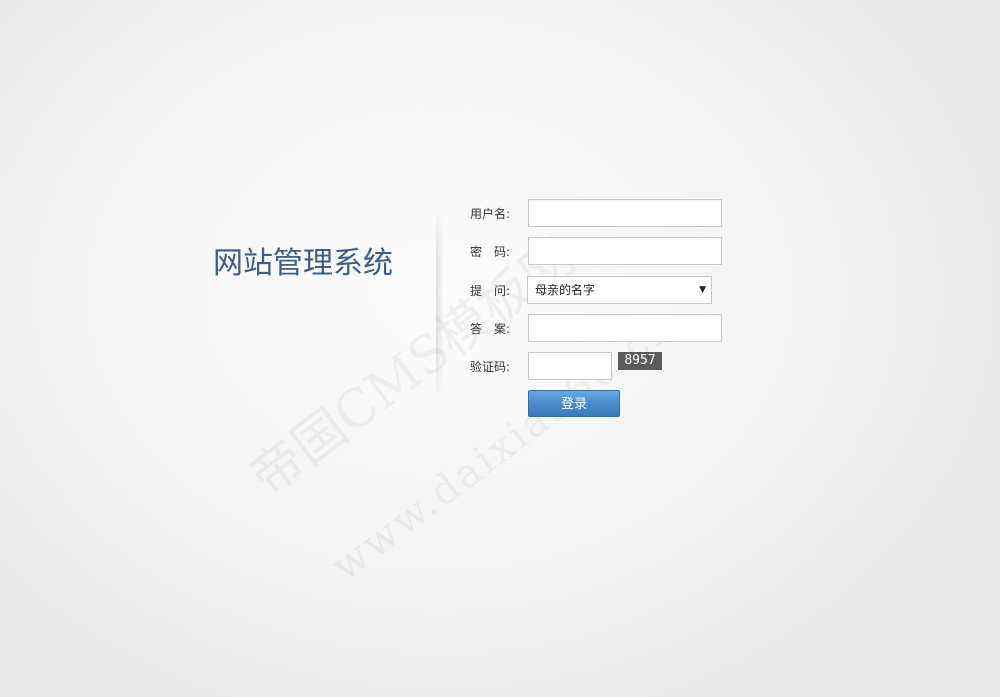  Describe the element at coordinates (619, 290) in the screenshot. I see `question-select: 母亲的名字 ▼` at that location.